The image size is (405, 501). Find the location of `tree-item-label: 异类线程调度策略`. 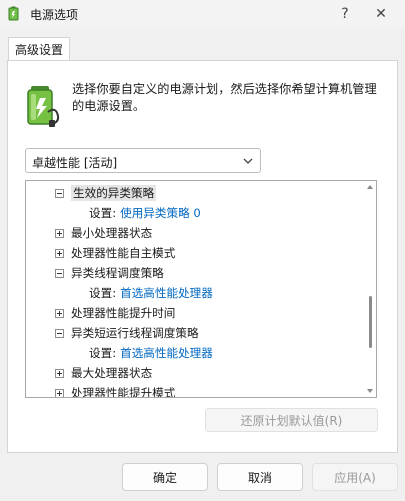

tree-item-label: 异类线程调度策略 is located at coordinates (117, 273).